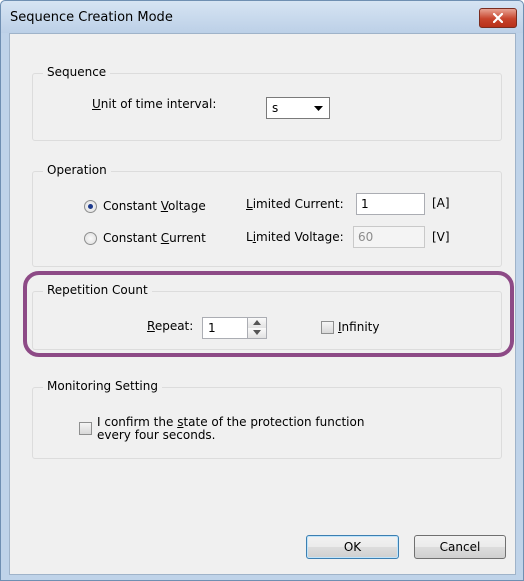  I want to click on title-bar: Sequence Creation Mode, so click(262, 17).